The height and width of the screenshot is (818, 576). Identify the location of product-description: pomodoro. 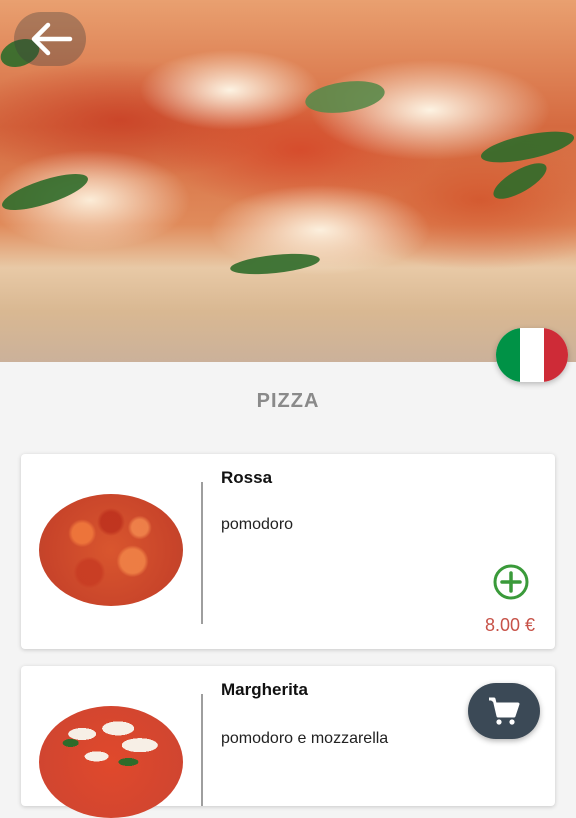
(257, 524).